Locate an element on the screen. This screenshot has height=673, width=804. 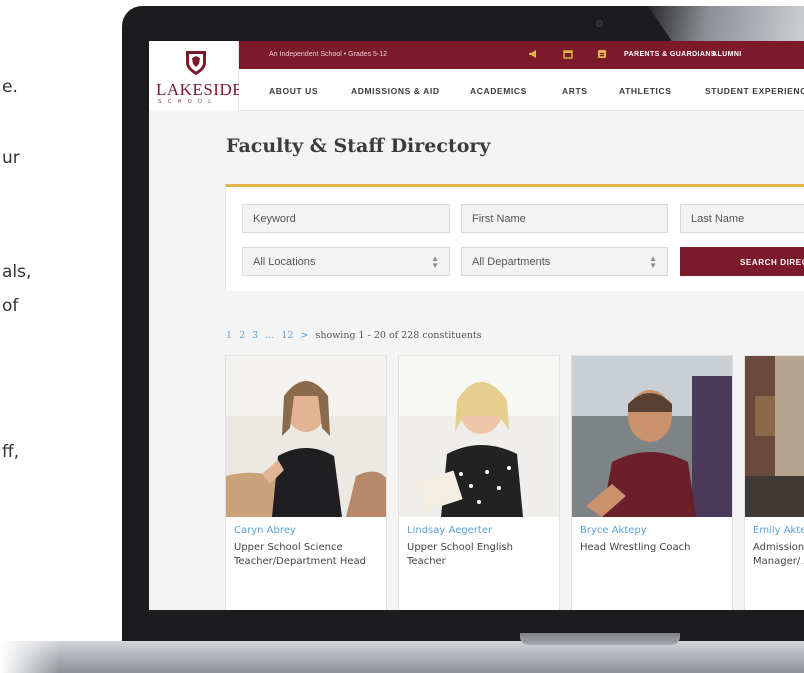
side-text-fragment: als, is located at coordinates (17, 272).